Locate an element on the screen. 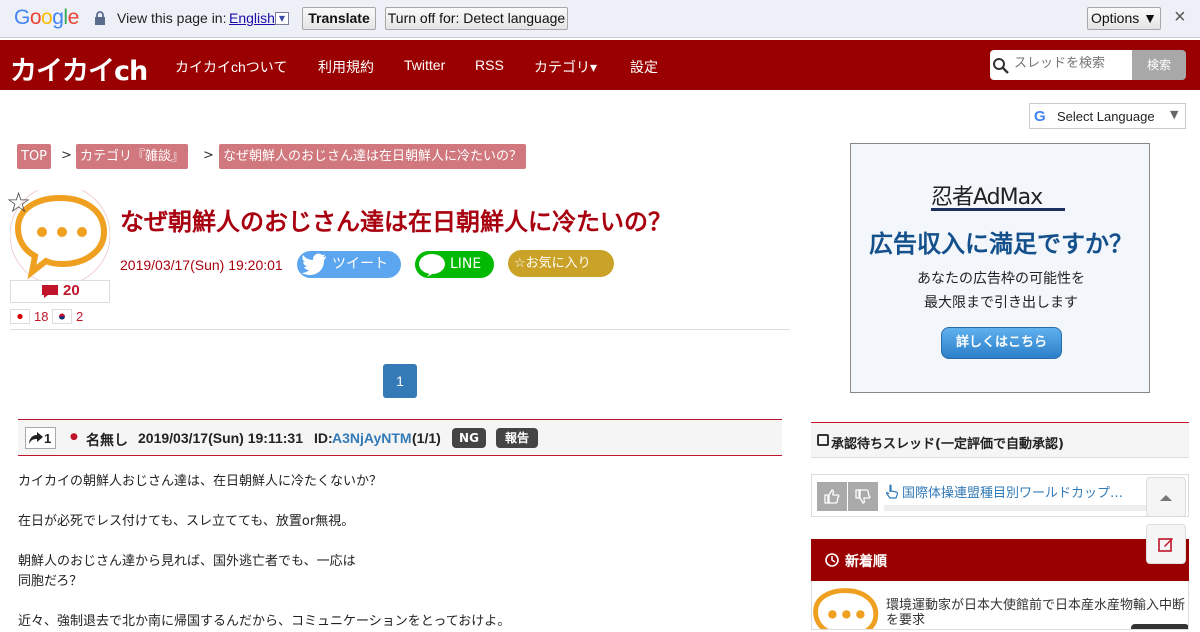 The image size is (1200, 632). reply-button: 1 is located at coordinates (40, 438).